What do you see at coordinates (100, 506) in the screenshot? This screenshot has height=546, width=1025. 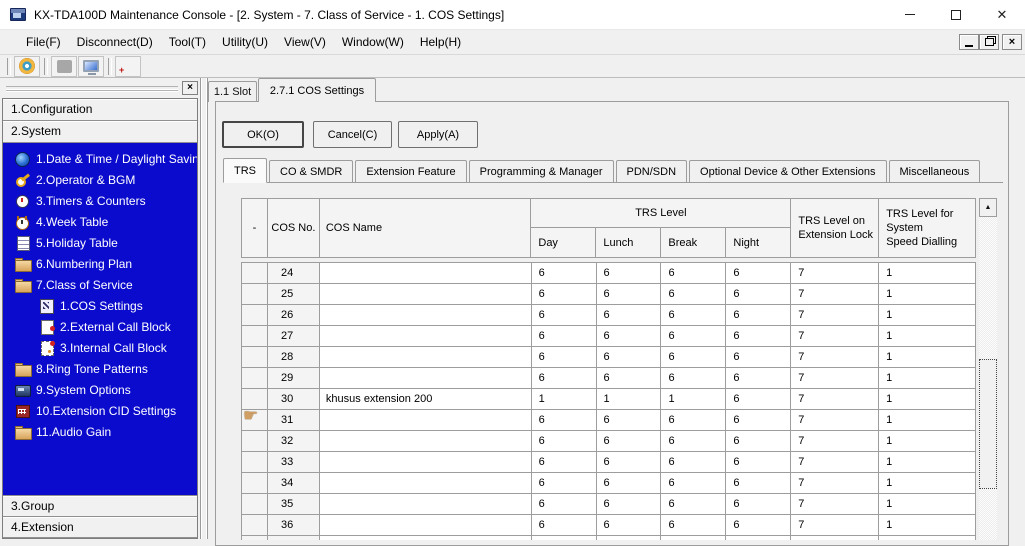 I see `sidebar-section-group: 3.Group` at bounding box center [100, 506].